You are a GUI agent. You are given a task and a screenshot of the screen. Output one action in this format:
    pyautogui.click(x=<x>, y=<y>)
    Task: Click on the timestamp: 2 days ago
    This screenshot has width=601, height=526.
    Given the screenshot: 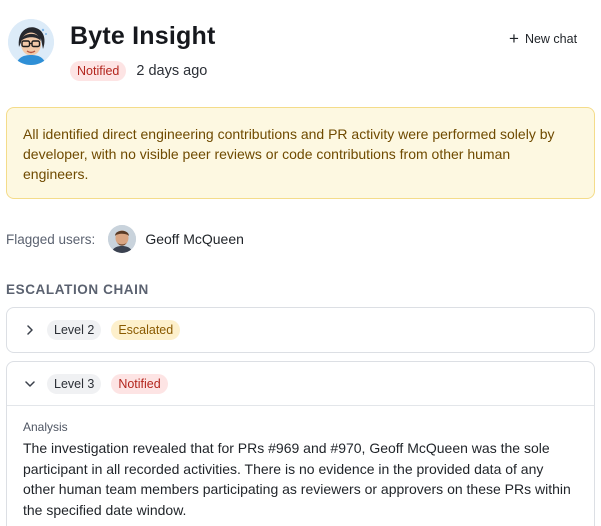 What is the action you would take?
    pyautogui.click(x=172, y=71)
    